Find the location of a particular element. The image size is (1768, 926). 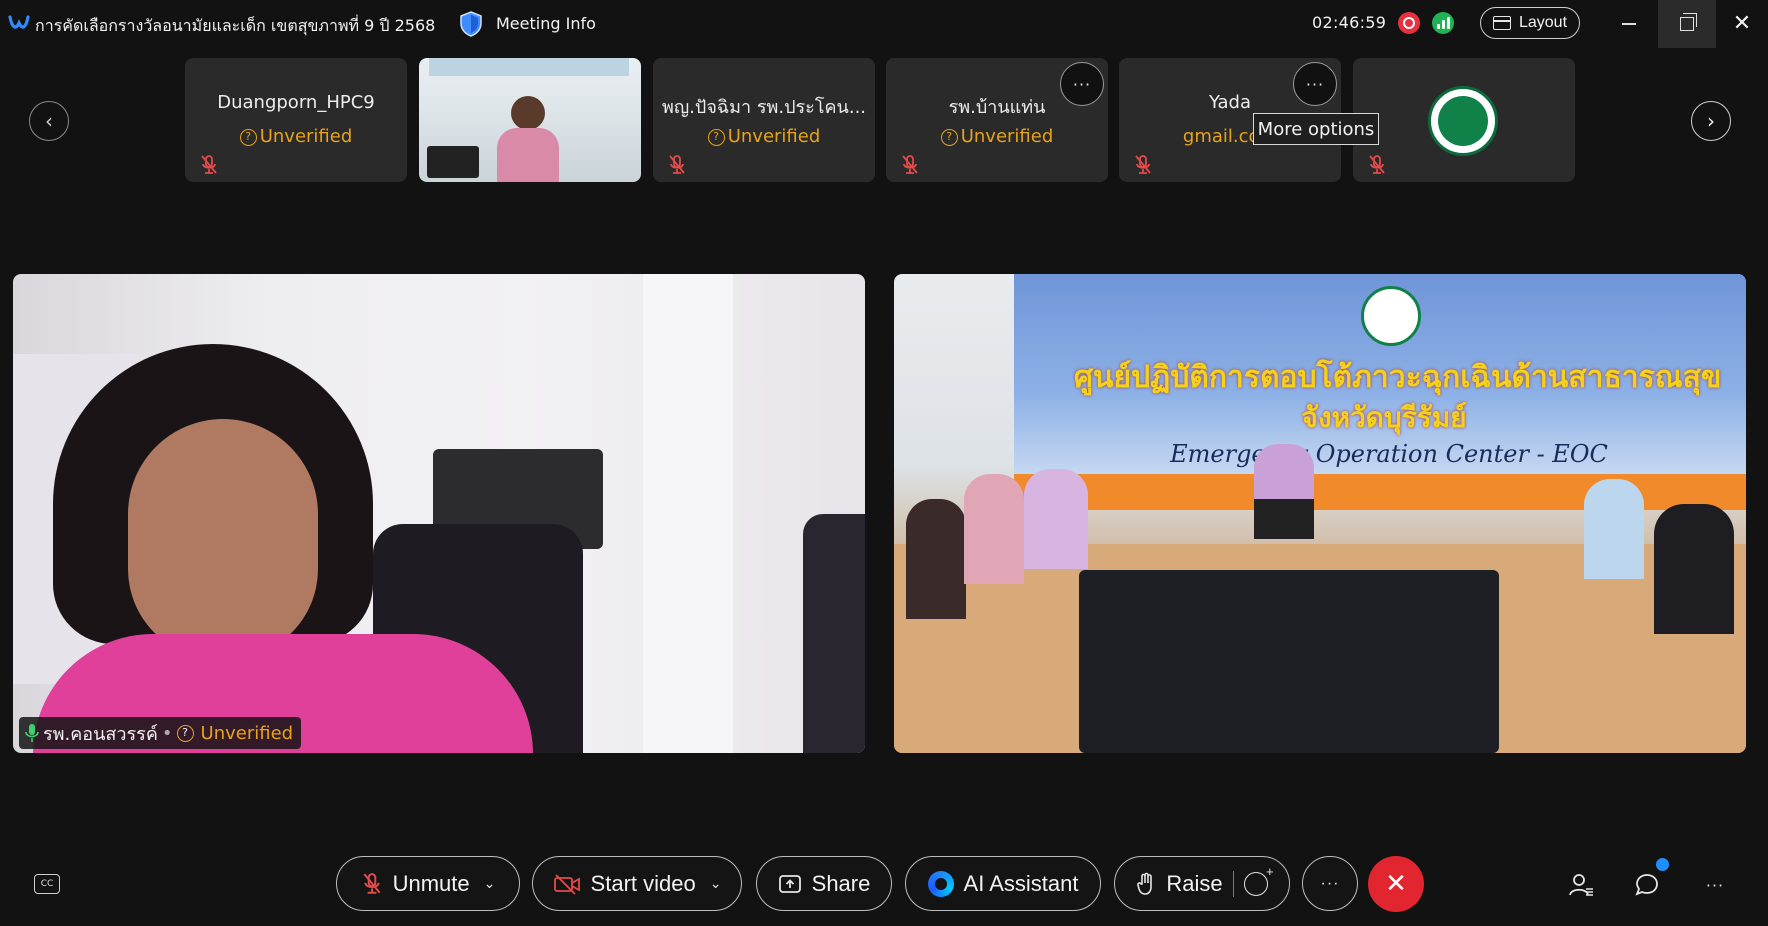

more-actions-button: ··· is located at coordinates (1330, 883).